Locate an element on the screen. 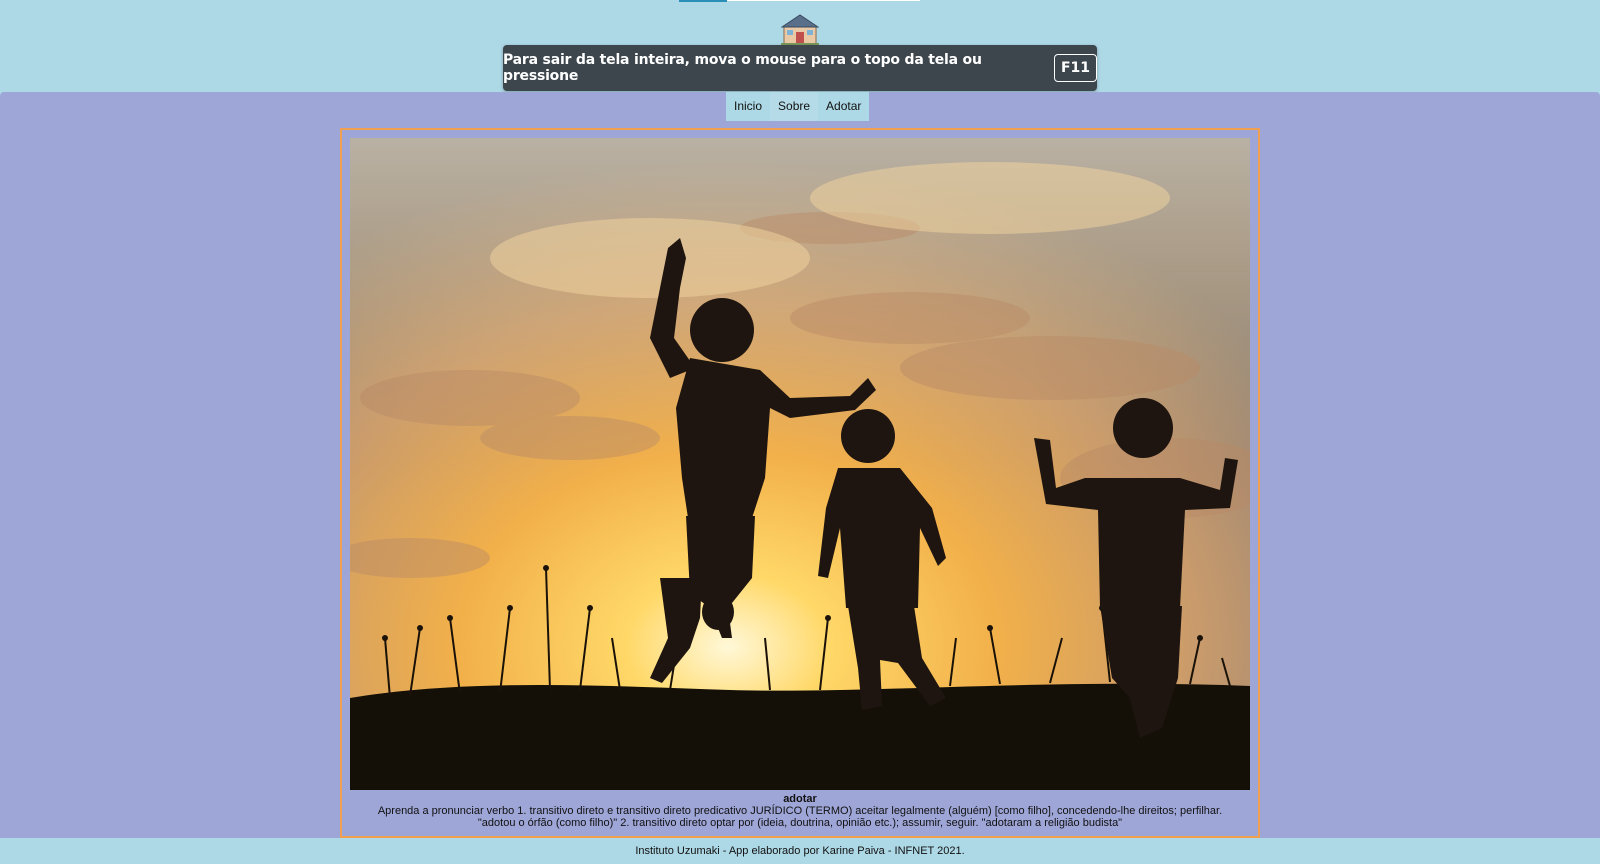 The width and height of the screenshot is (1600, 864). nav-item-adotar: Adotar is located at coordinates (843, 106).